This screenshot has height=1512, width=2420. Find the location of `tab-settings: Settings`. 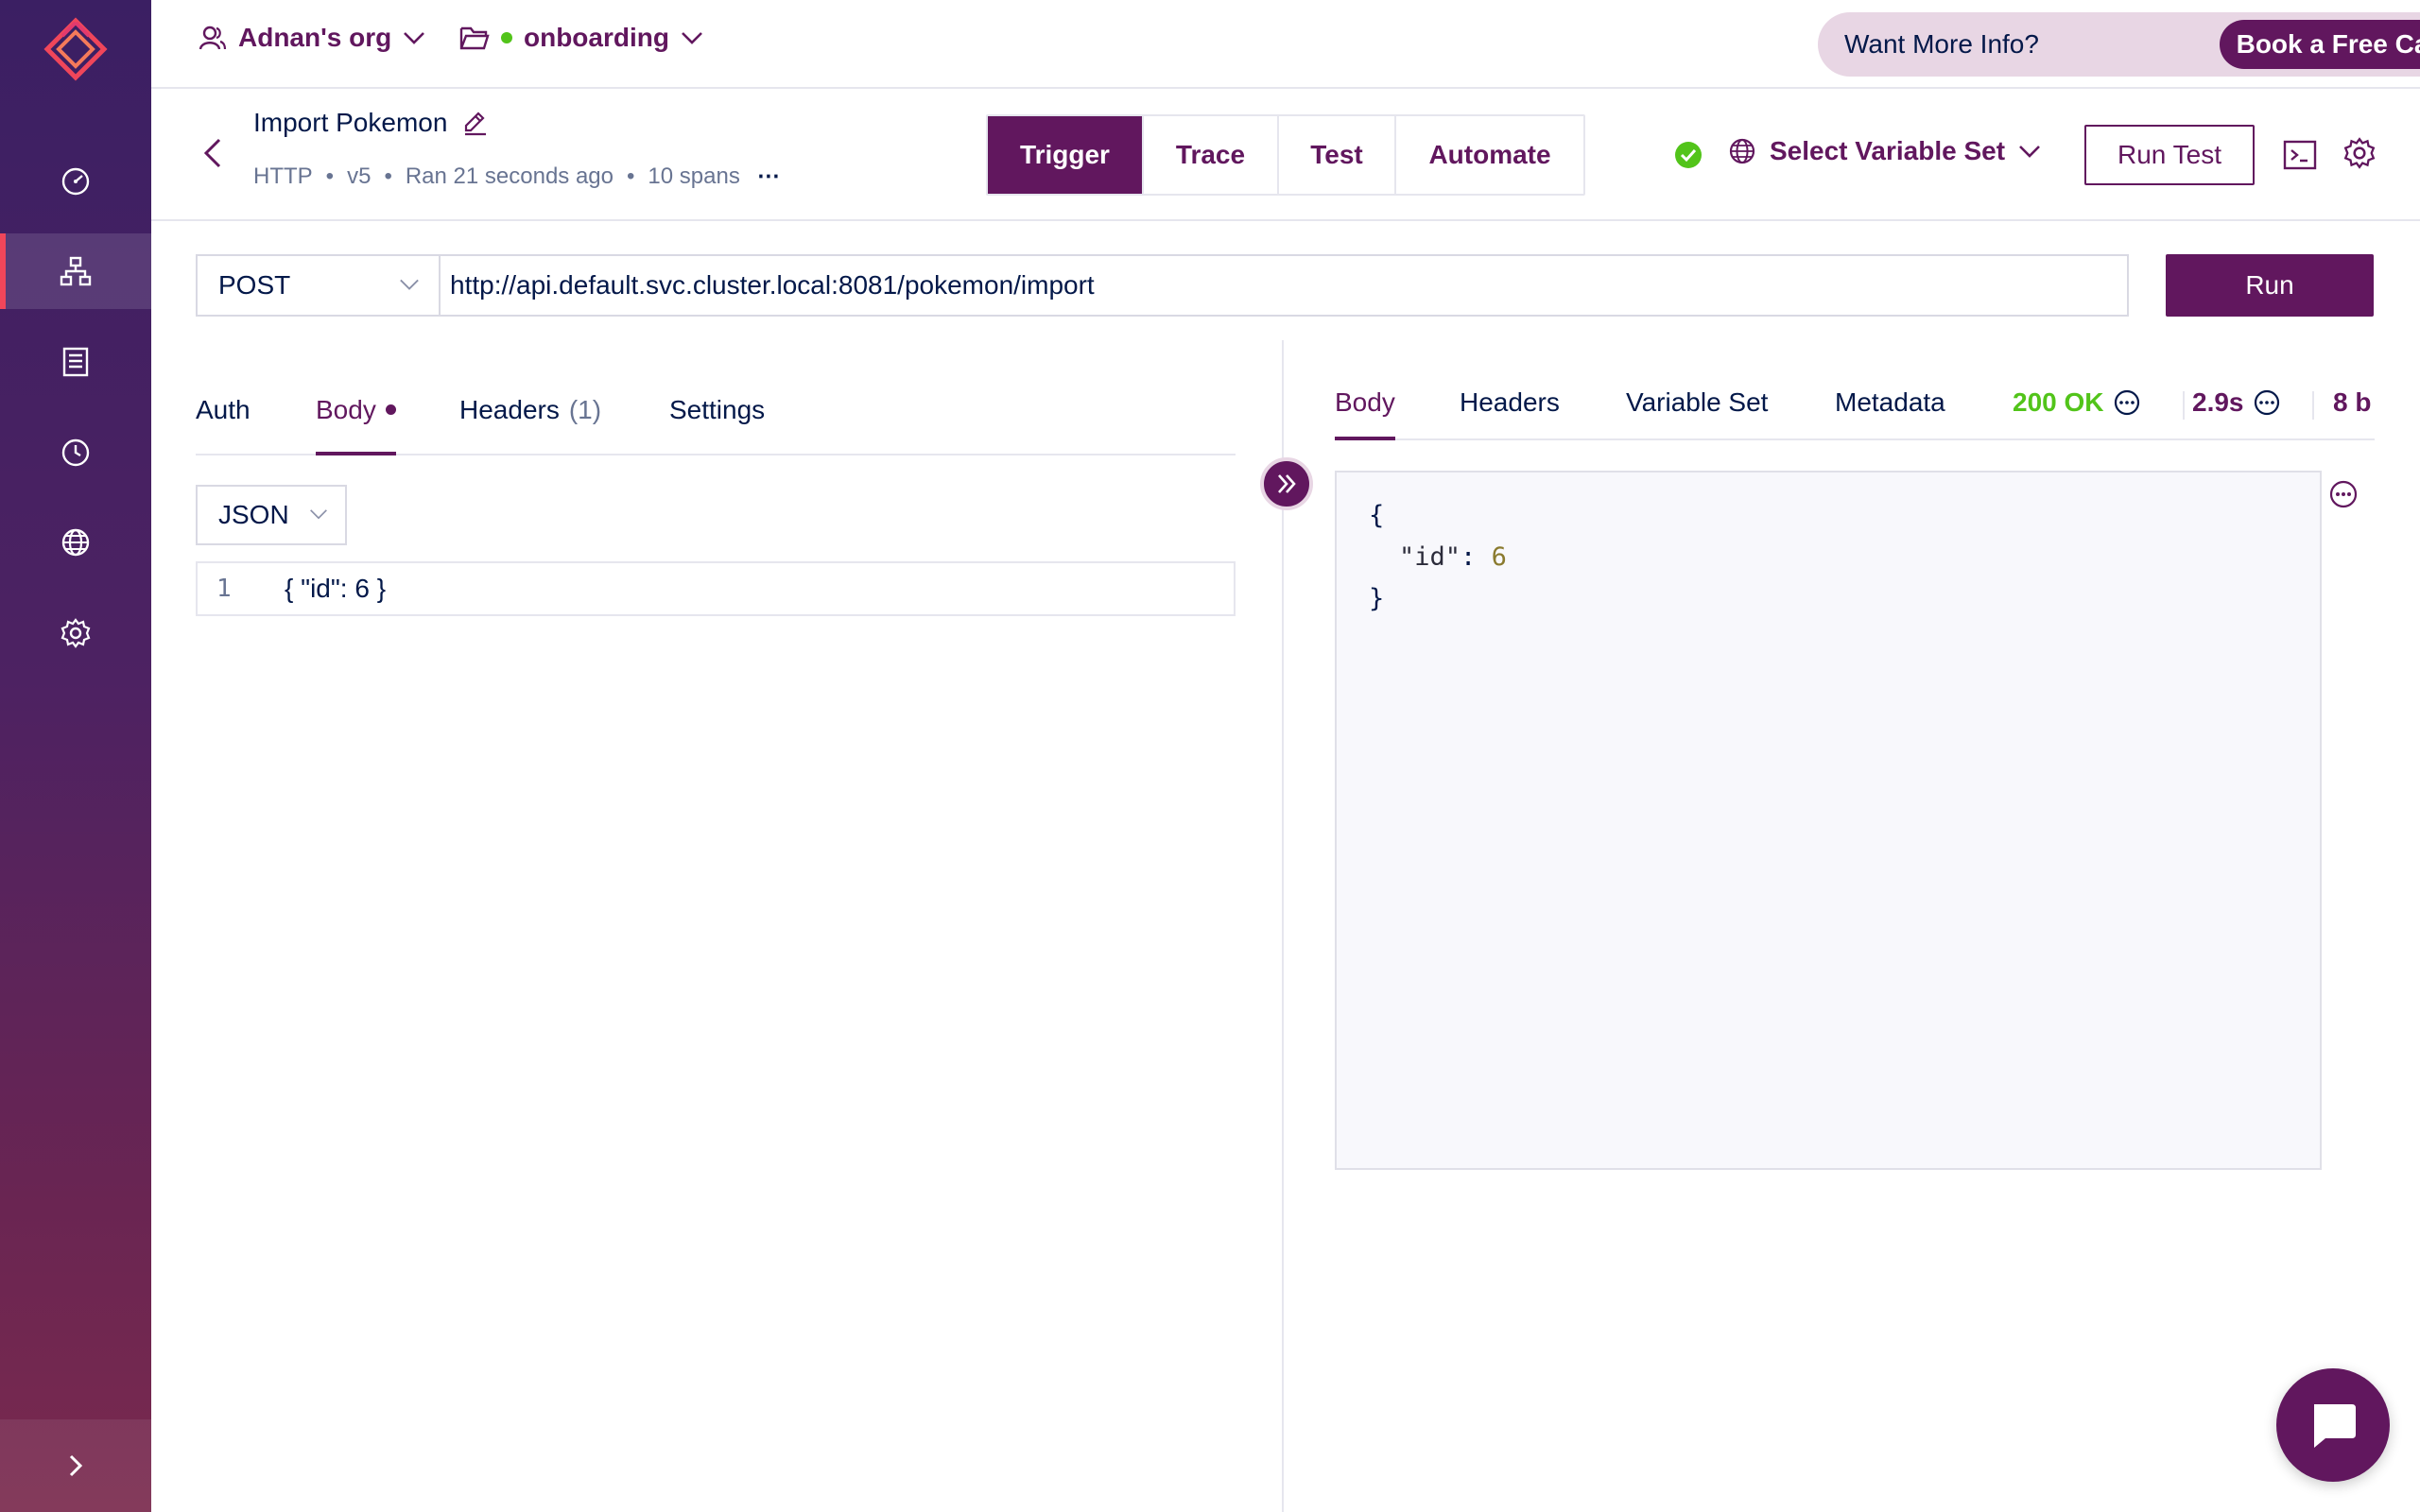

tab-settings: Settings is located at coordinates (717, 421).